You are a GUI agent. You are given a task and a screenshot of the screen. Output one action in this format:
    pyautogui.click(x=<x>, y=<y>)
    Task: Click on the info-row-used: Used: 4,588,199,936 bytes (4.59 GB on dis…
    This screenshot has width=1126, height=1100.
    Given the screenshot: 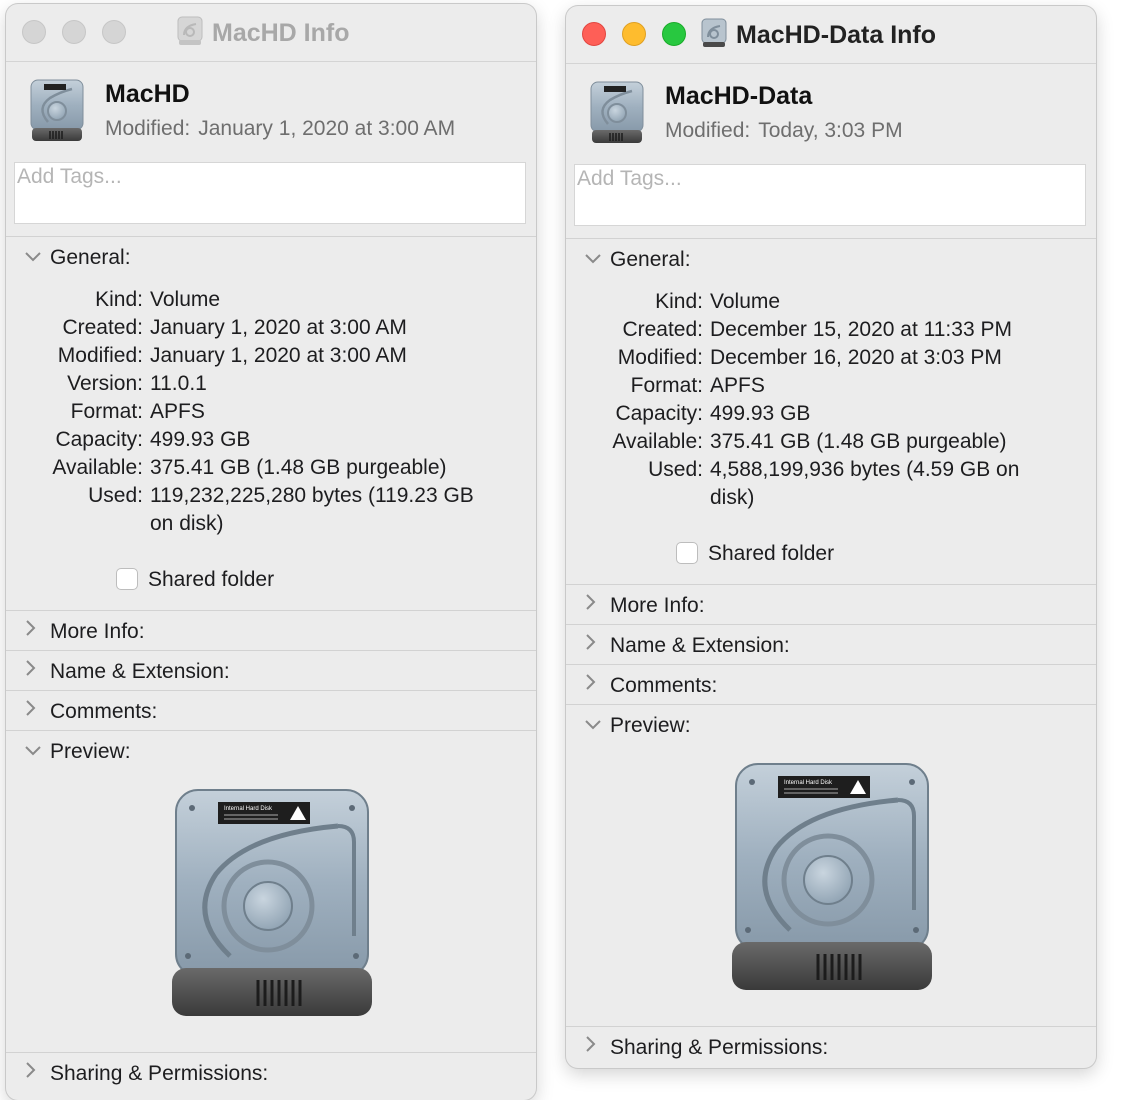 What is the action you would take?
    pyautogui.click(x=834, y=483)
    